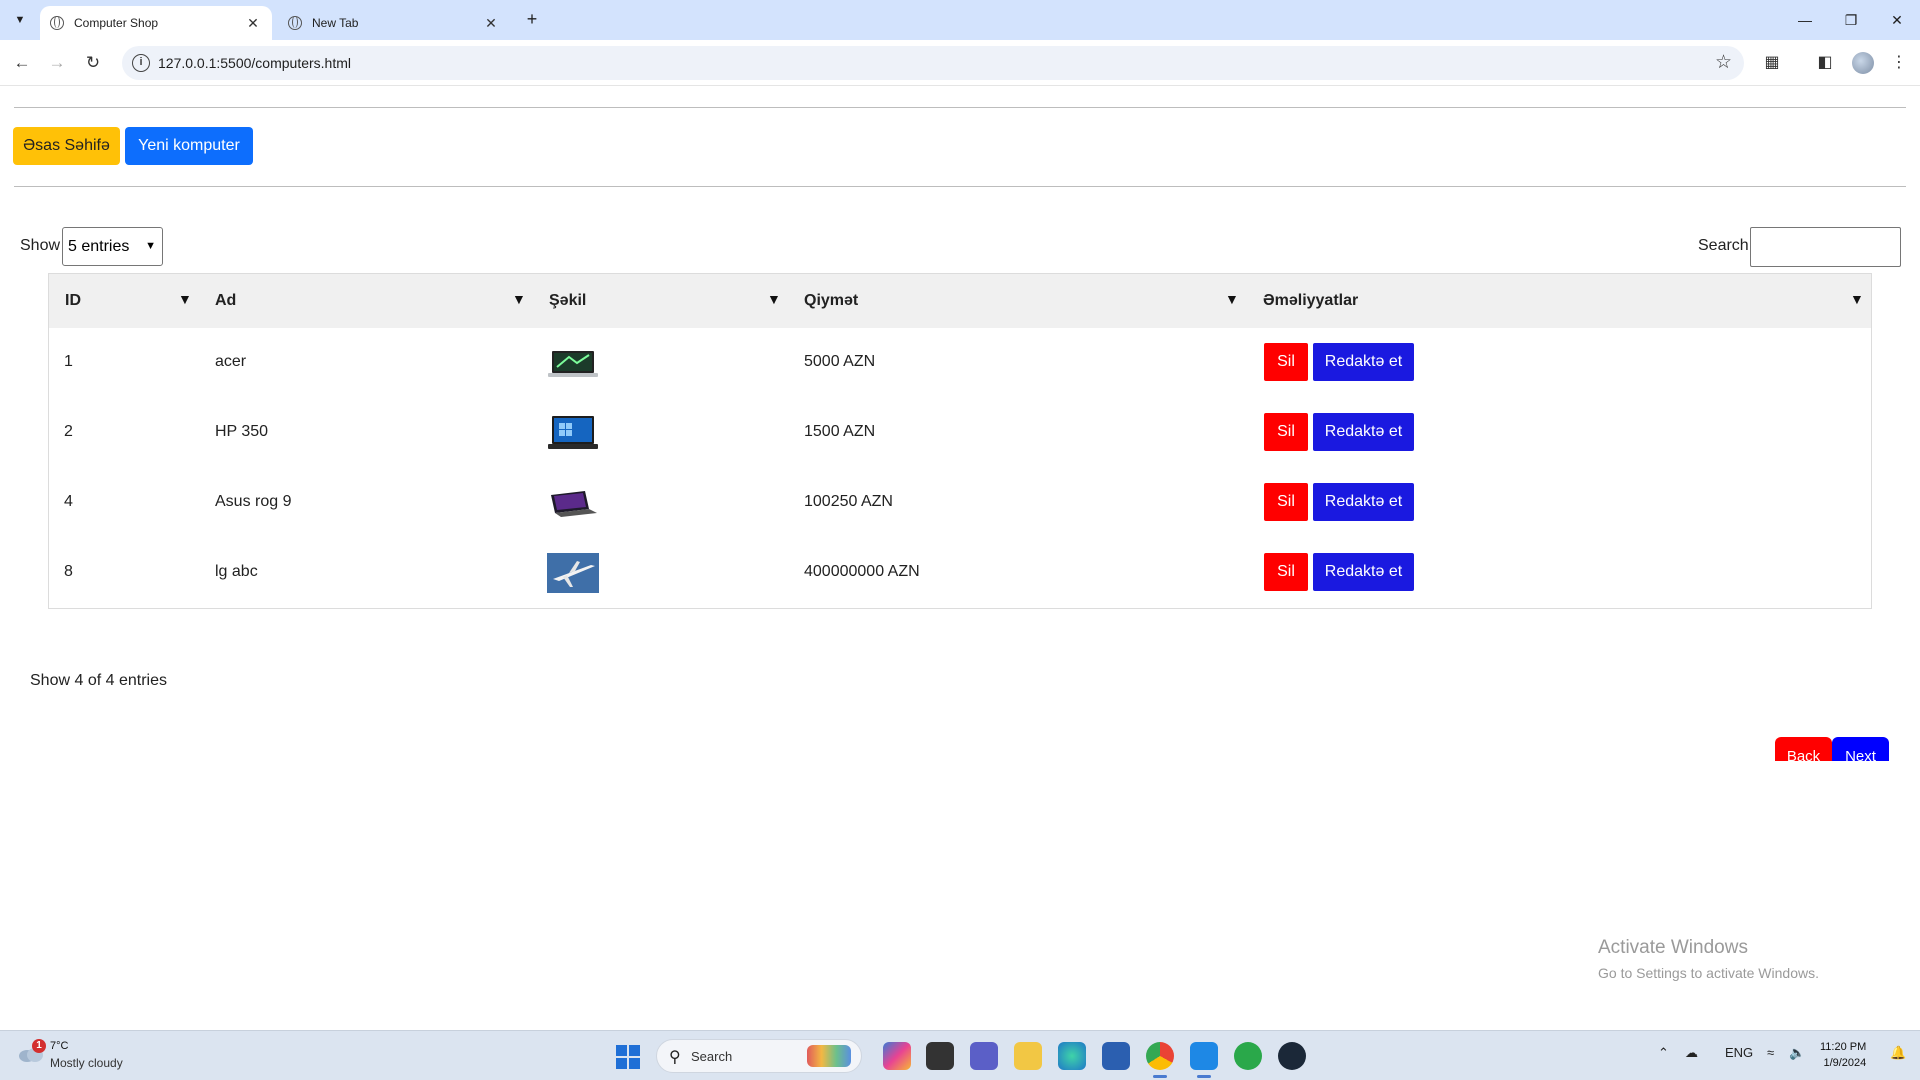 The height and width of the screenshot is (1080, 1920). What do you see at coordinates (567, 301) in the screenshot?
I see `column-header-image: Şəkil` at bounding box center [567, 301].